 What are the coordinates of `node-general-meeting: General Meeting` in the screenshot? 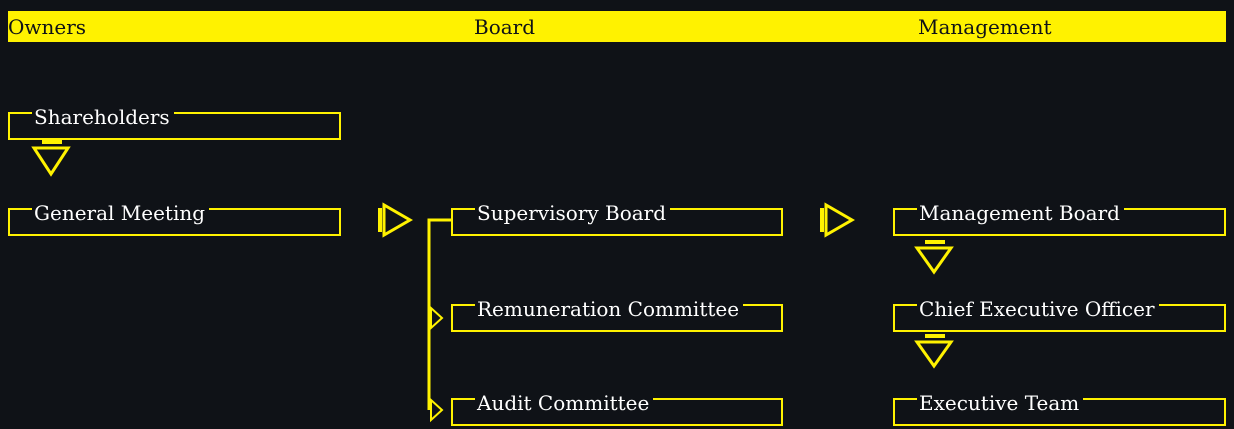 It's located at (174, 218).